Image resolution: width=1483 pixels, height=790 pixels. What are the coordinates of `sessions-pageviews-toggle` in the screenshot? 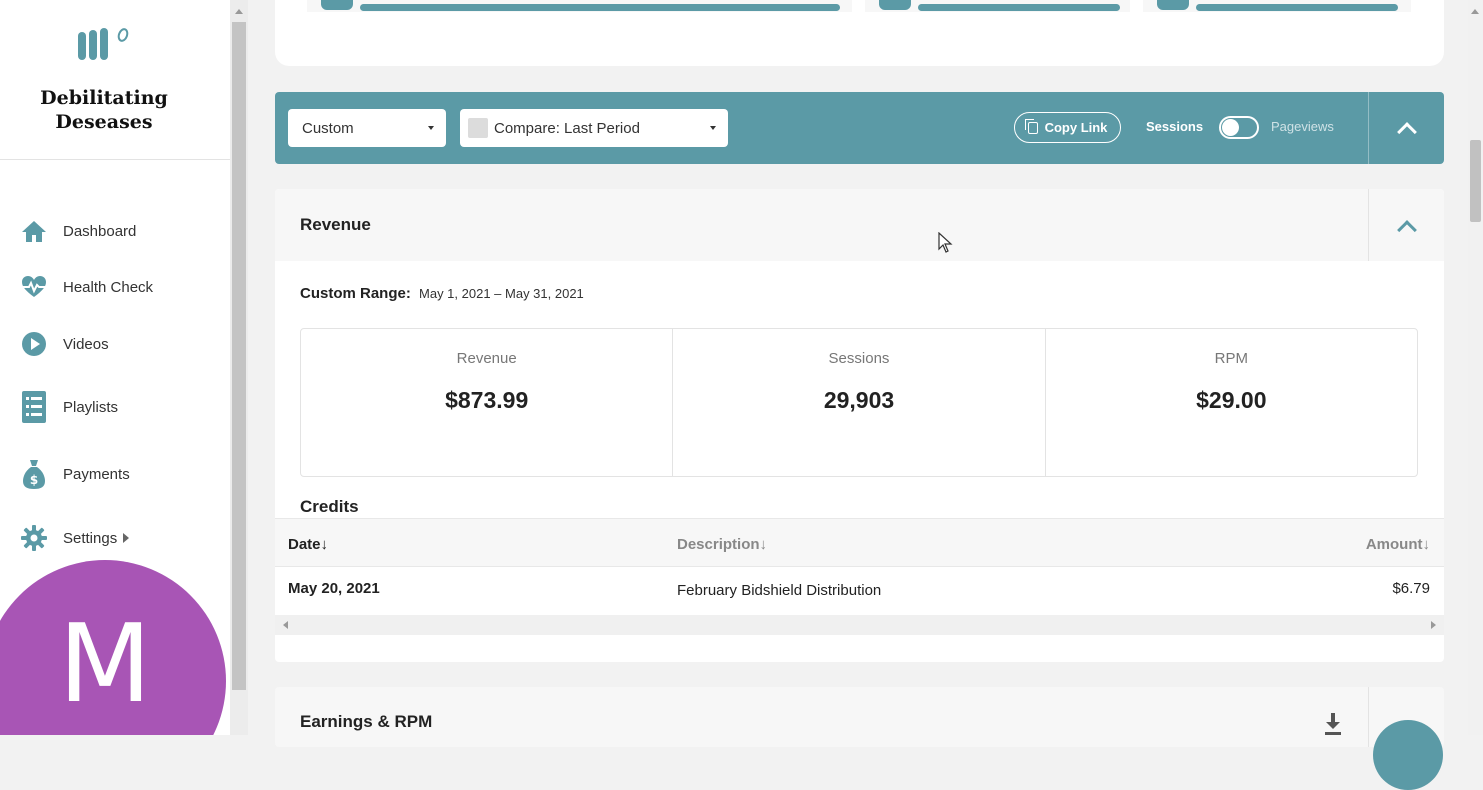 It's located at (1239, 127).